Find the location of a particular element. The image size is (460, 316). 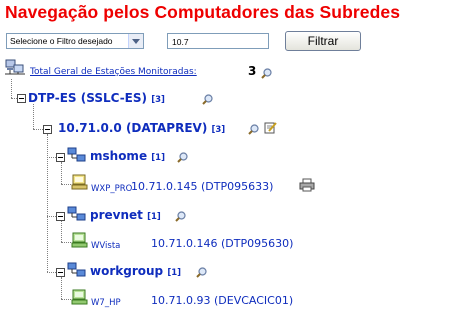

host-name: WVista is located at coordinates (105, 246).